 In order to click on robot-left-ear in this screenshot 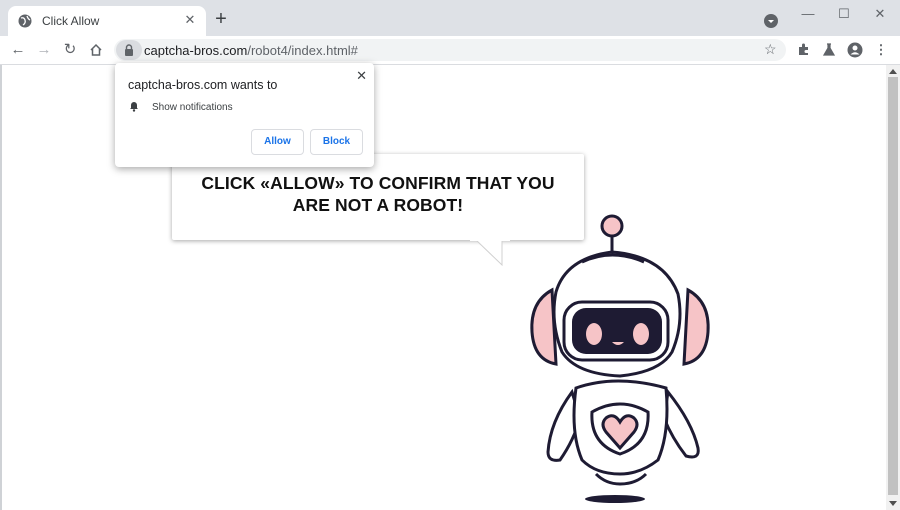, I will do `click(544, 326)`.